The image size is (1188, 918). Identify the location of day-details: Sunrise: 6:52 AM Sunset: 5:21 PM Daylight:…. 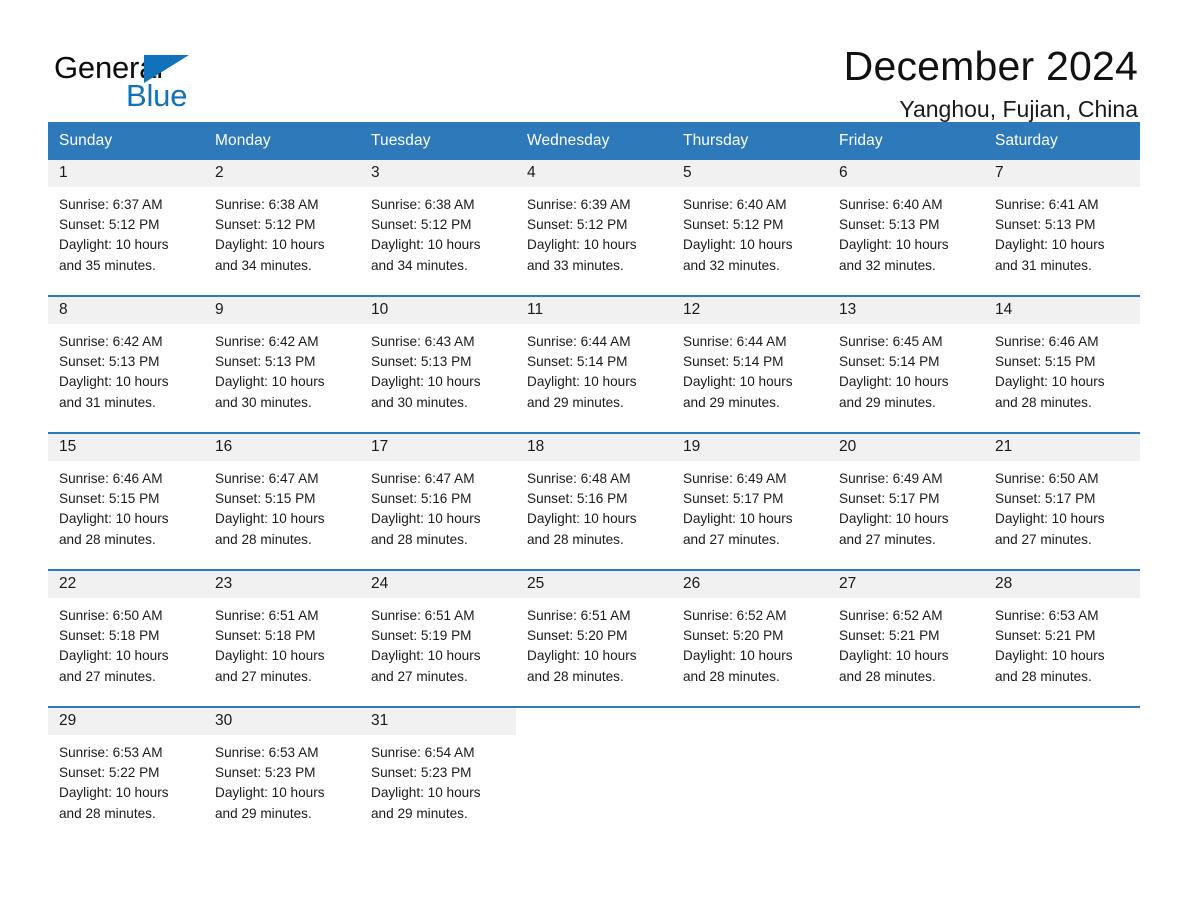
(906, 642).